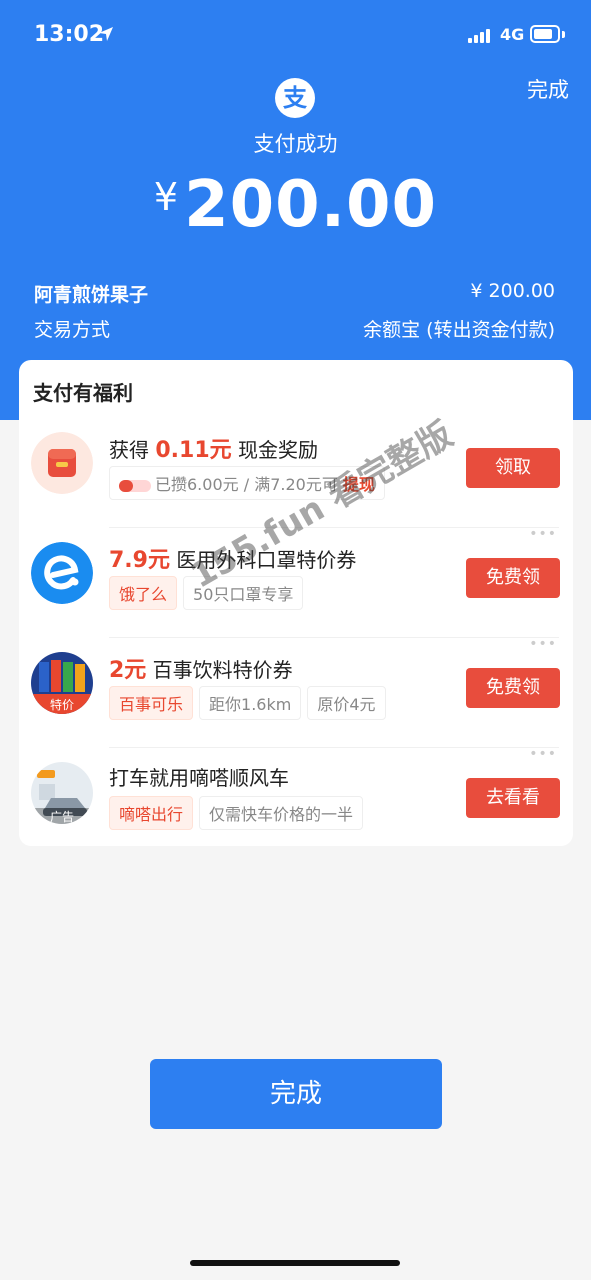 Image resolution: width=591 pixels, height=1280 pixels. Describe the element at coordinates (62, 683) in the screenshot. I see `pepsi-drinks-icon: 特价` at that location.